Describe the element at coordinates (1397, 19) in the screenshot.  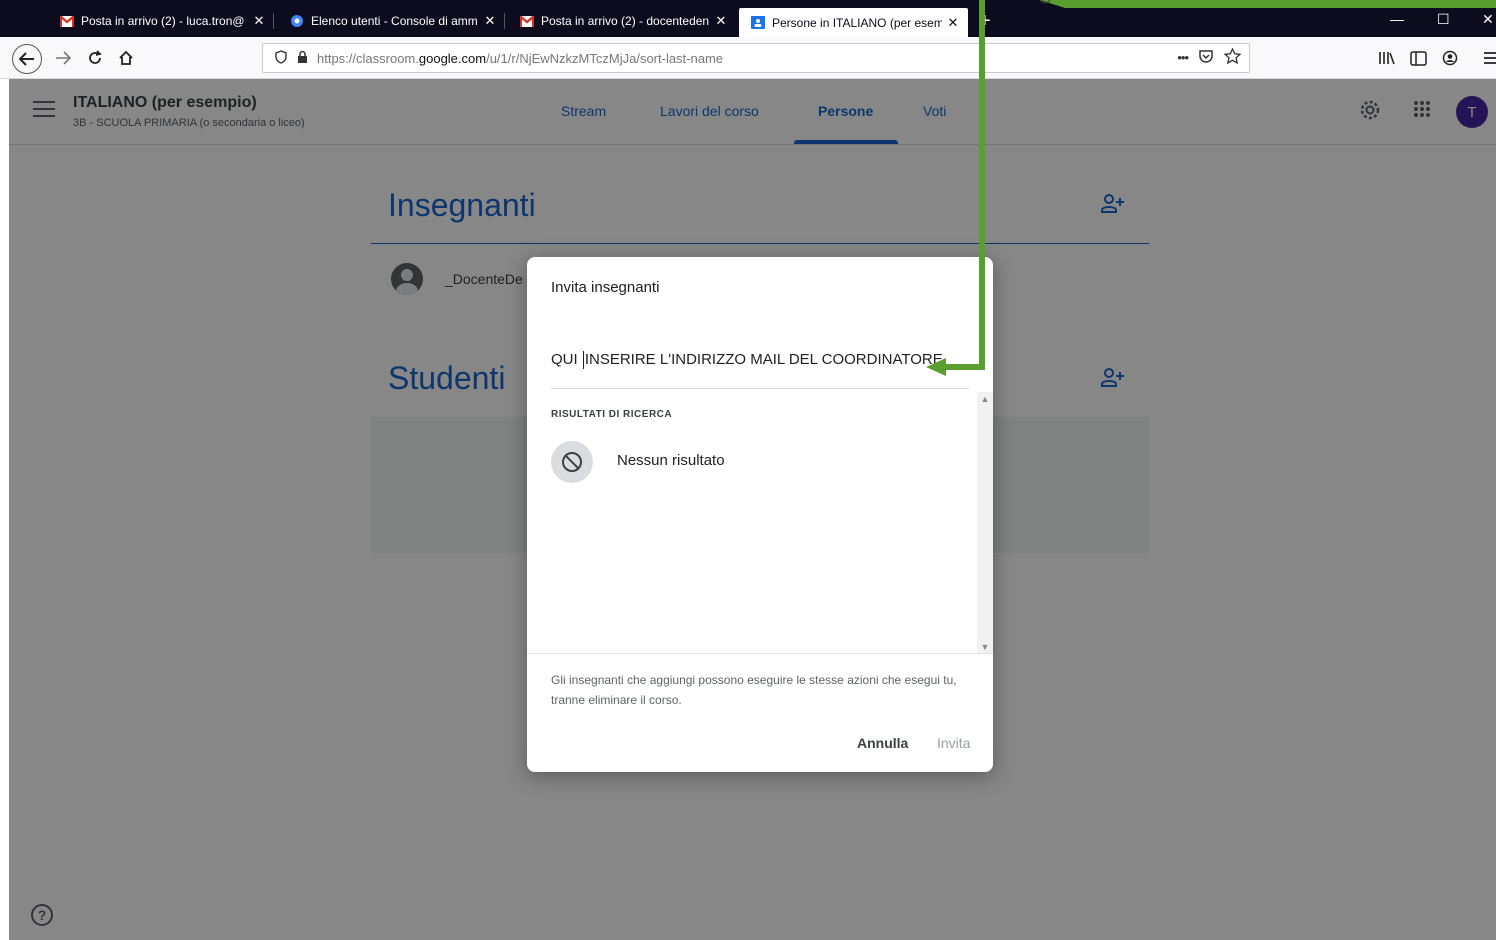
I see `minimize-icon: —` at that location.